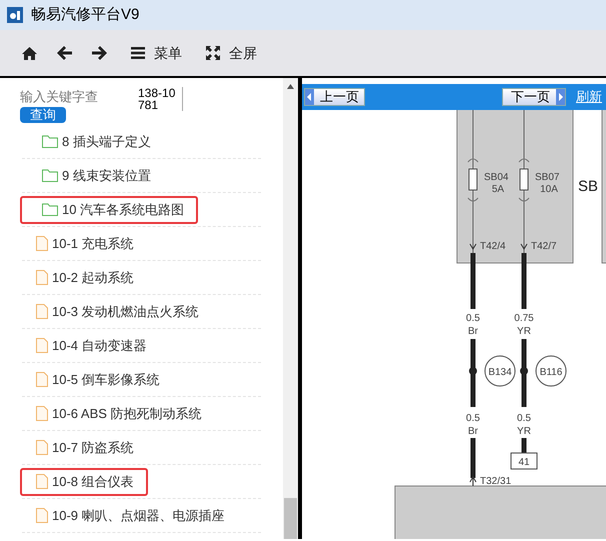 This screenshot has width=606, height=541. What do you see at coordinates (549, 189) in the screenshot?
I see `fuse-rating: 10A` at bounding box center [549, 189].